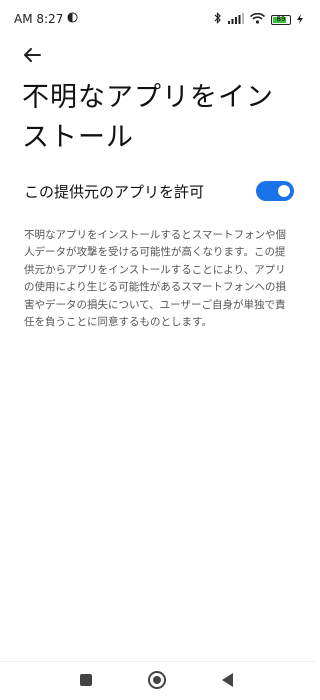 The image size is (320, 700). What do you see at coordinates (218, 19) in the screenshot?
I see `bluetooth-icon` at bounding box center [218, 19].